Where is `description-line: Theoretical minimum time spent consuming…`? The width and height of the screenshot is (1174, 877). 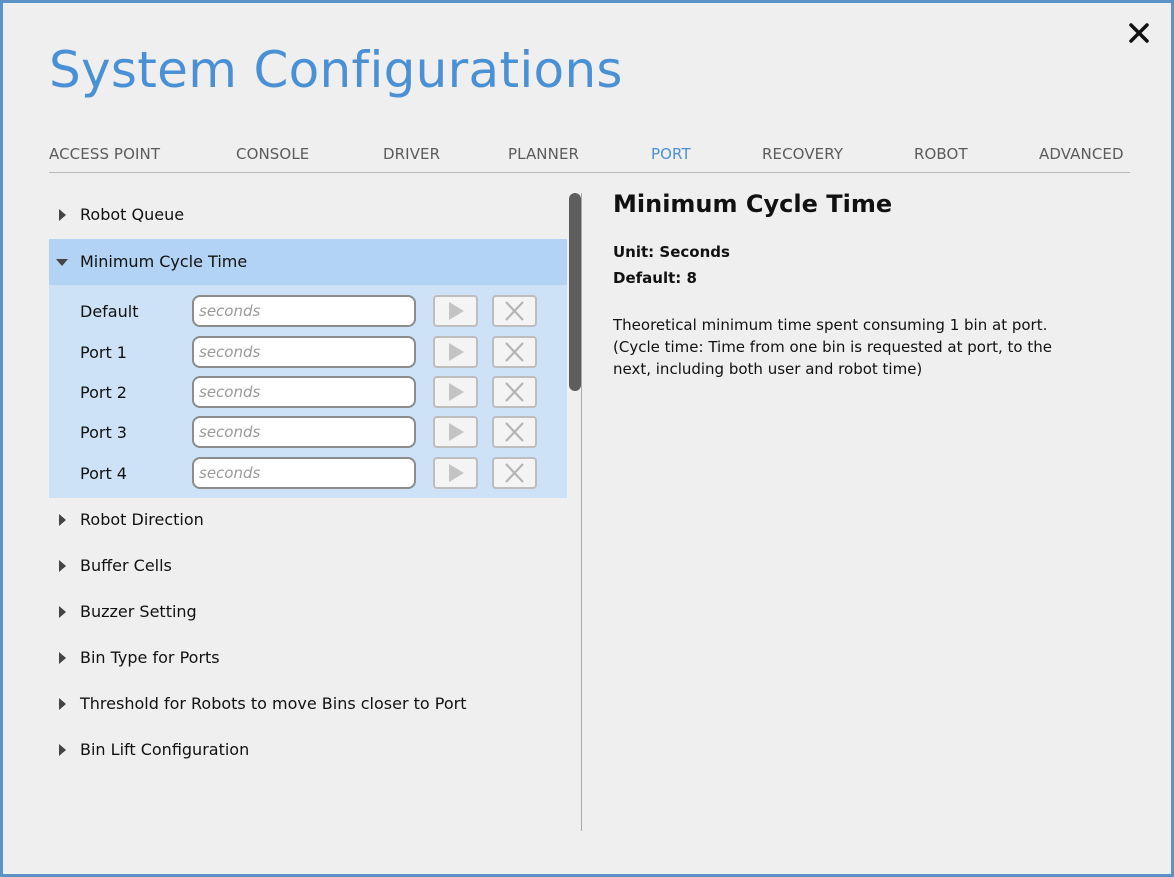
description-line: Theoretical minimum time spent consuming… is located at coordinates (830, 325).